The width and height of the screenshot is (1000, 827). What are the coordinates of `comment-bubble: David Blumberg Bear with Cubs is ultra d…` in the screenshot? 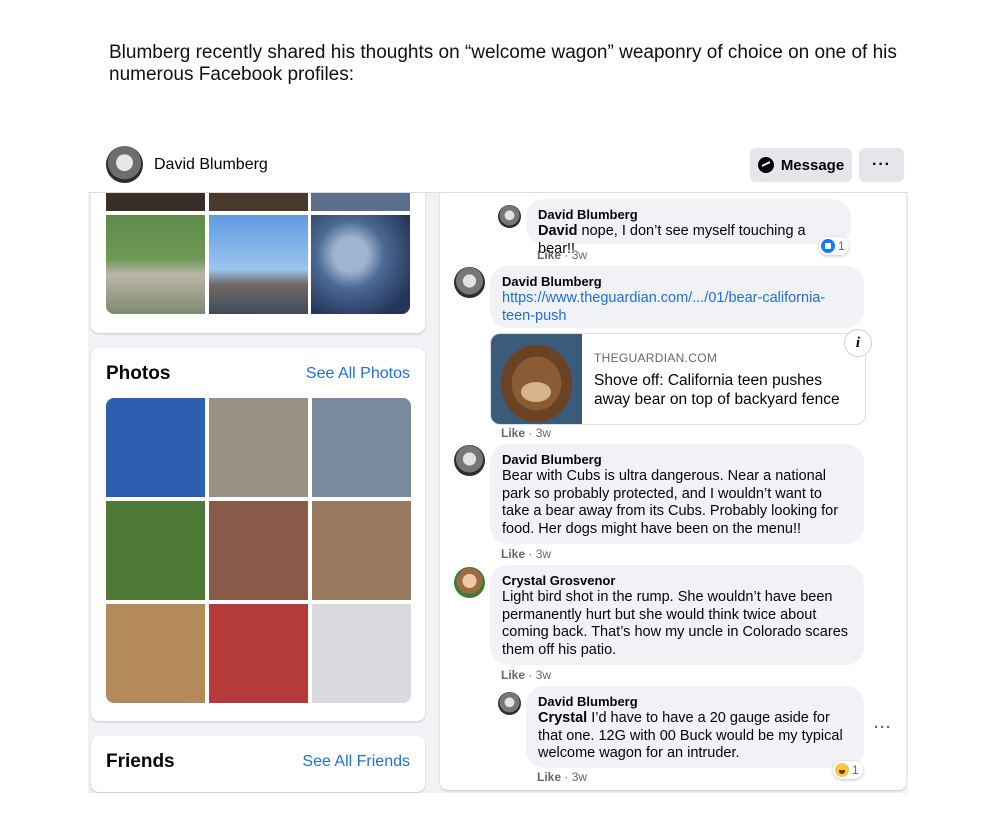 It's located at (677, 494).